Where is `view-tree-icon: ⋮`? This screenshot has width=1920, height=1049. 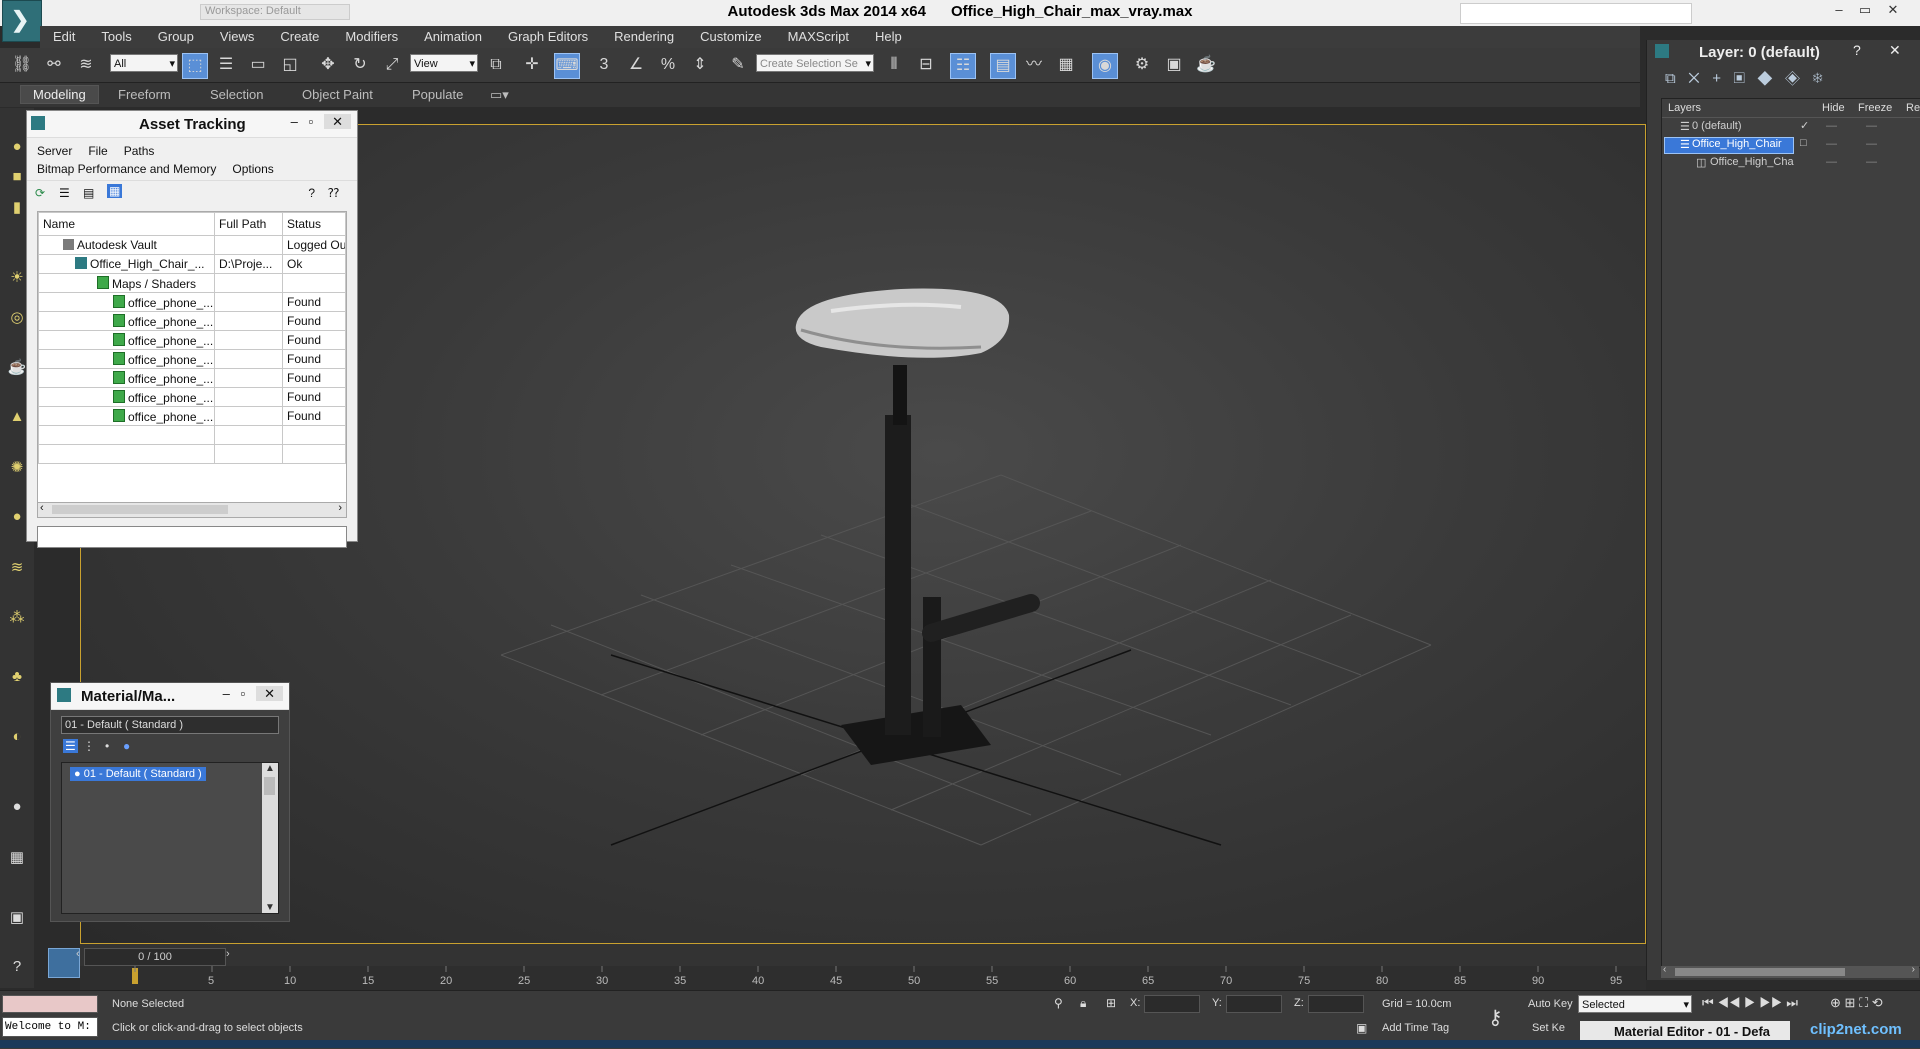 view-tree-icon: ⋮ is located at coordinates (89, 746).